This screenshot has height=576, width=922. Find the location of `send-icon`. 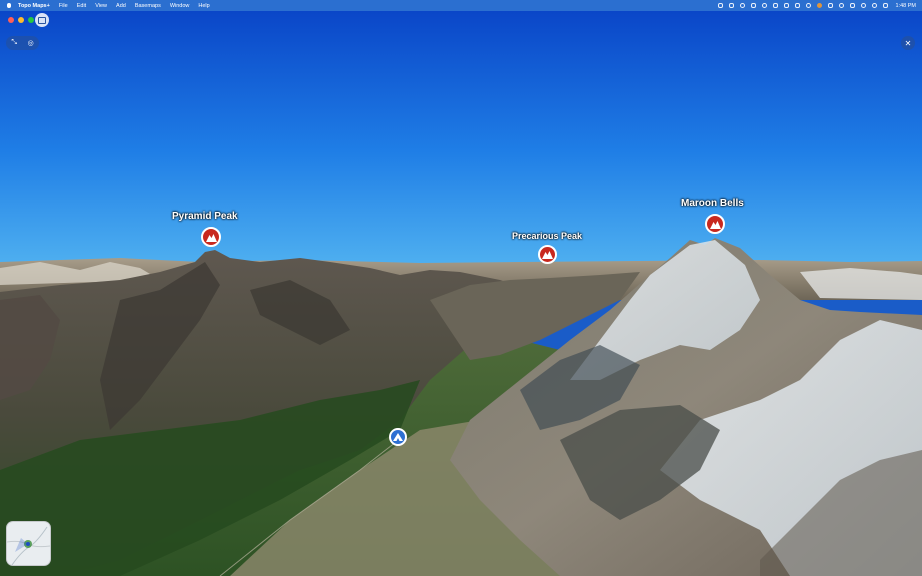

send-icon is located at coordinates (775, 5).